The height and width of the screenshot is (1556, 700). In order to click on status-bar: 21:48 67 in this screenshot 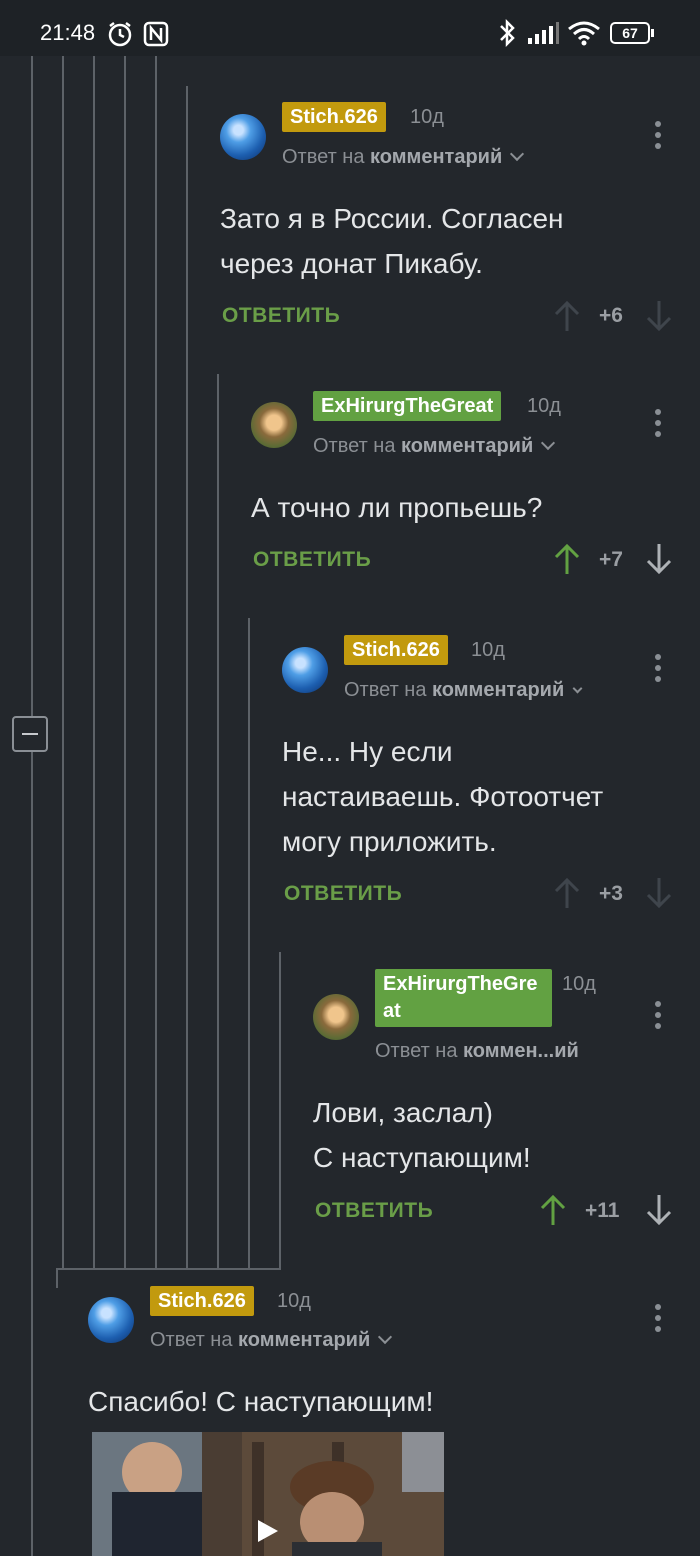, I will do `click(350, 28)`.